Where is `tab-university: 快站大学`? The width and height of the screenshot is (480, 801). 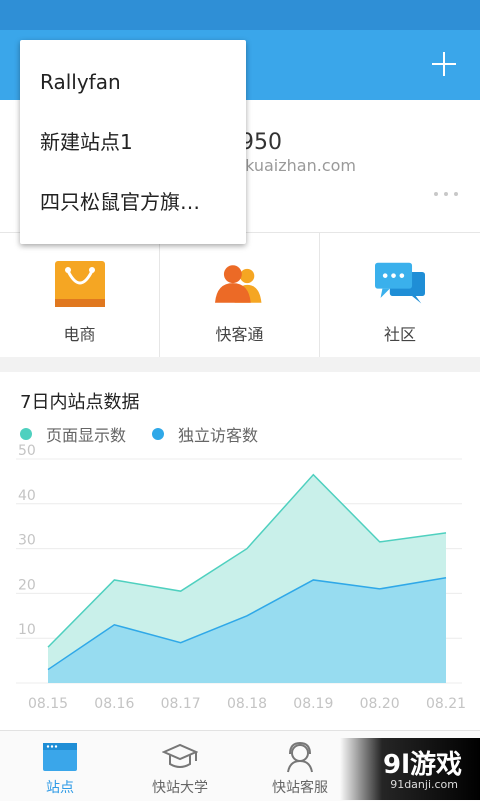 tab-university: 快站大学 is located at coordinates (180, 766).